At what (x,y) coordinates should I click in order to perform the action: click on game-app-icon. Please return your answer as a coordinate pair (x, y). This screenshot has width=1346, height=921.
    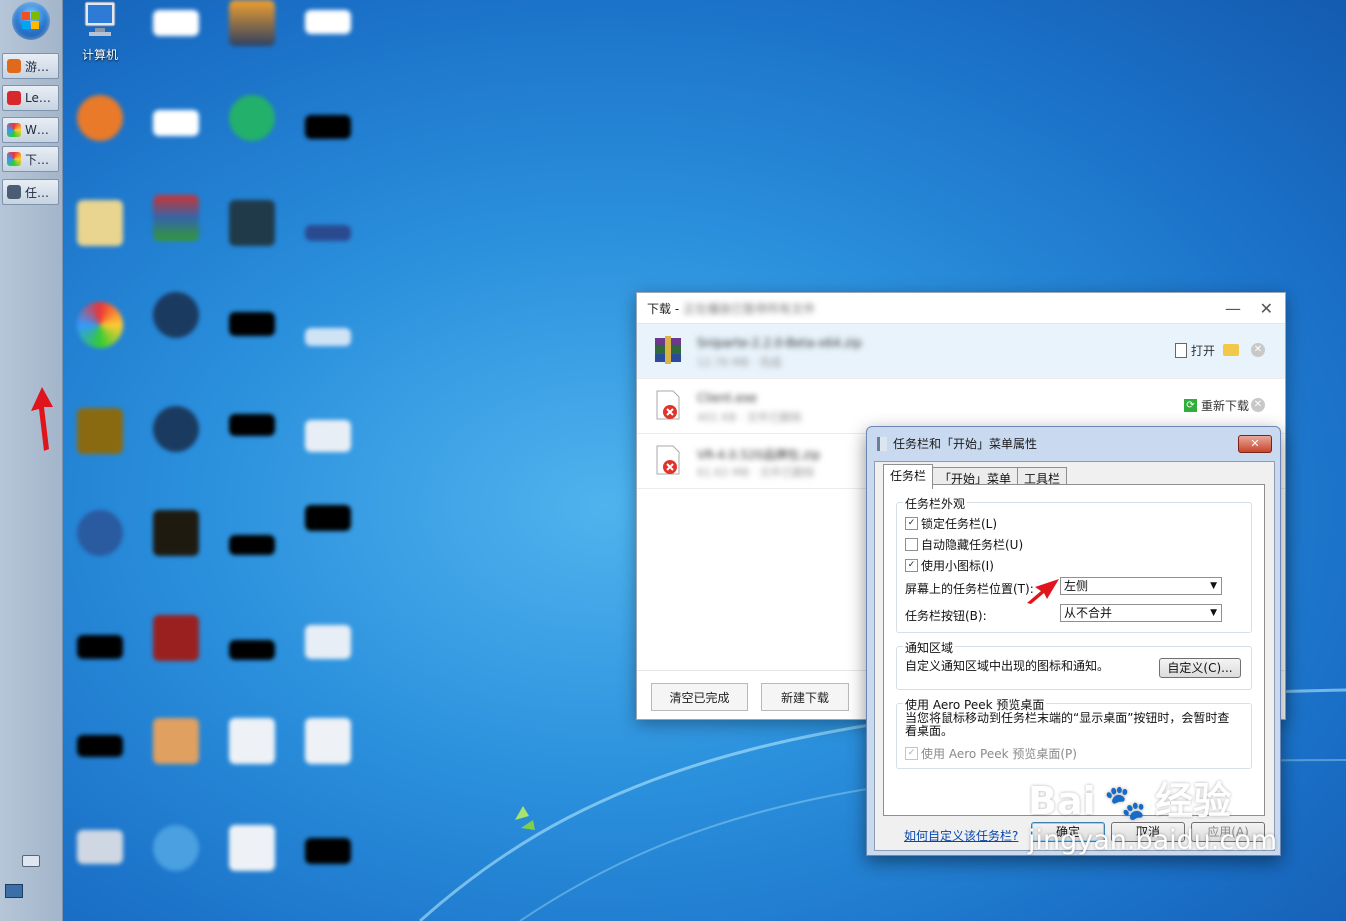
    Looking at the image, I should click on (14, 66).